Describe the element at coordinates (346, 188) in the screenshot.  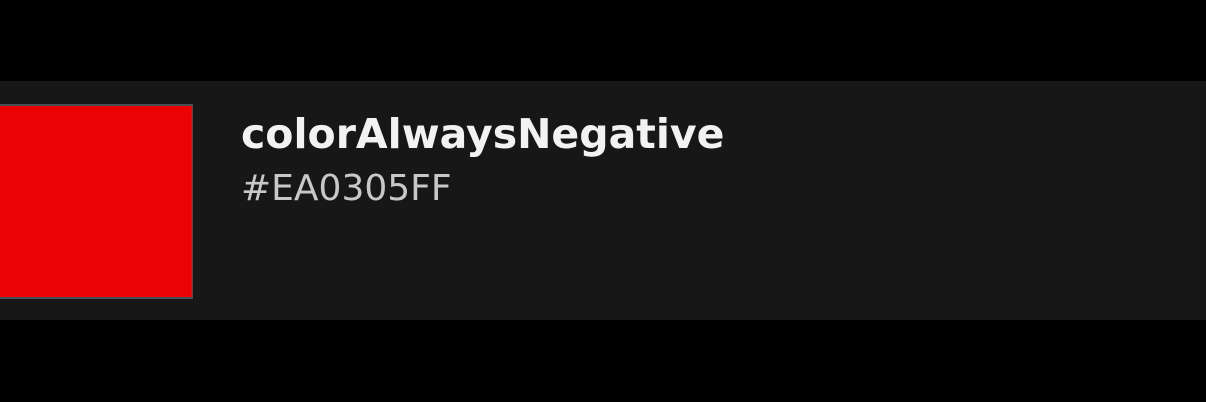
I see `color-hex-value: #EA0305FF` at that location.